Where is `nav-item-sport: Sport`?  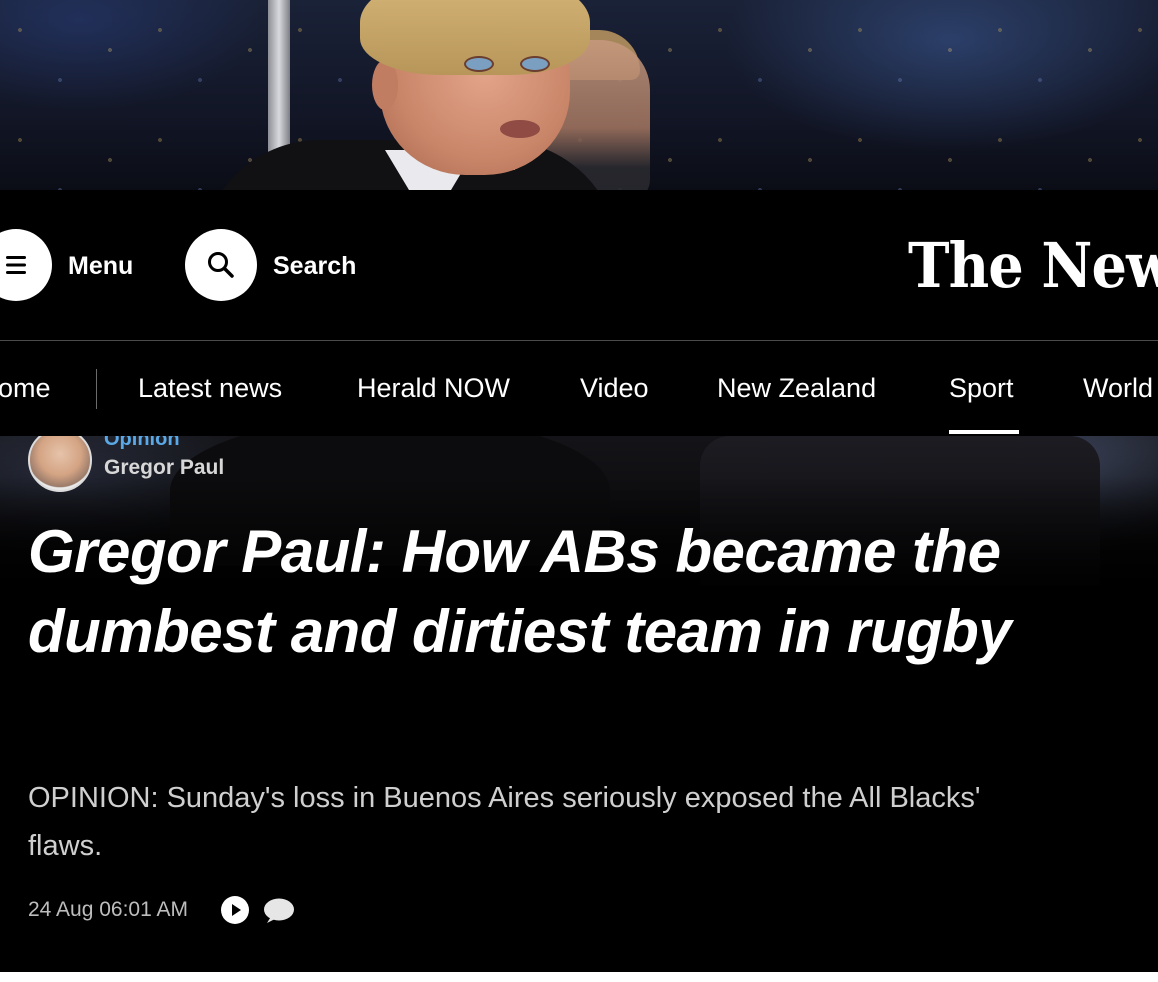 nav-item-sport: Sport is located at coordinates (981, 388).